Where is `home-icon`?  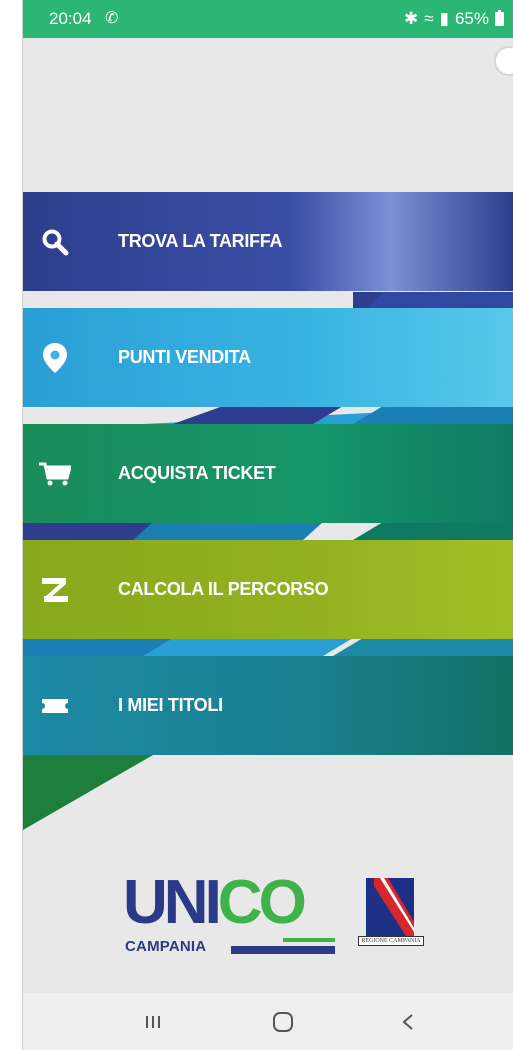 home-icon is located at coordinates (283, 1021).